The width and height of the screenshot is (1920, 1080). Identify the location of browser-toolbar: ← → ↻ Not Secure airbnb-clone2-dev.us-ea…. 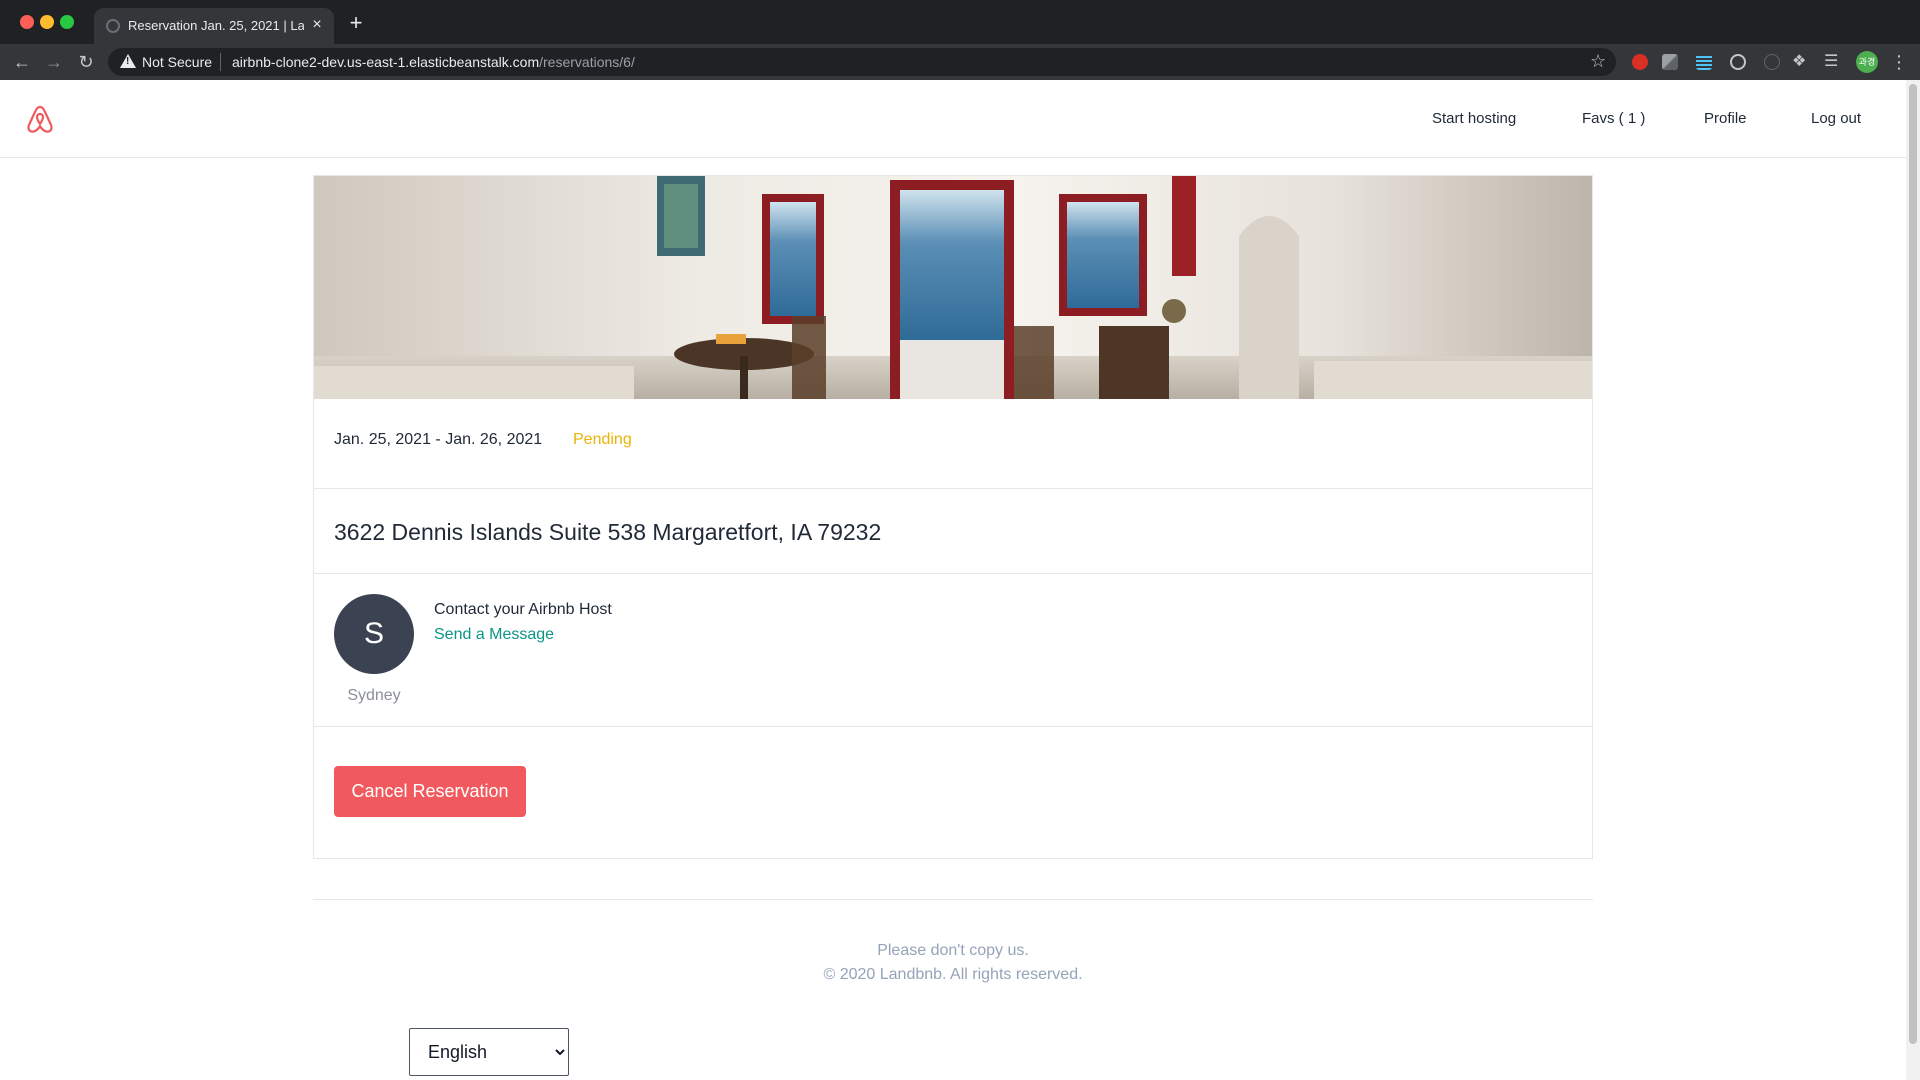
(960, 62).